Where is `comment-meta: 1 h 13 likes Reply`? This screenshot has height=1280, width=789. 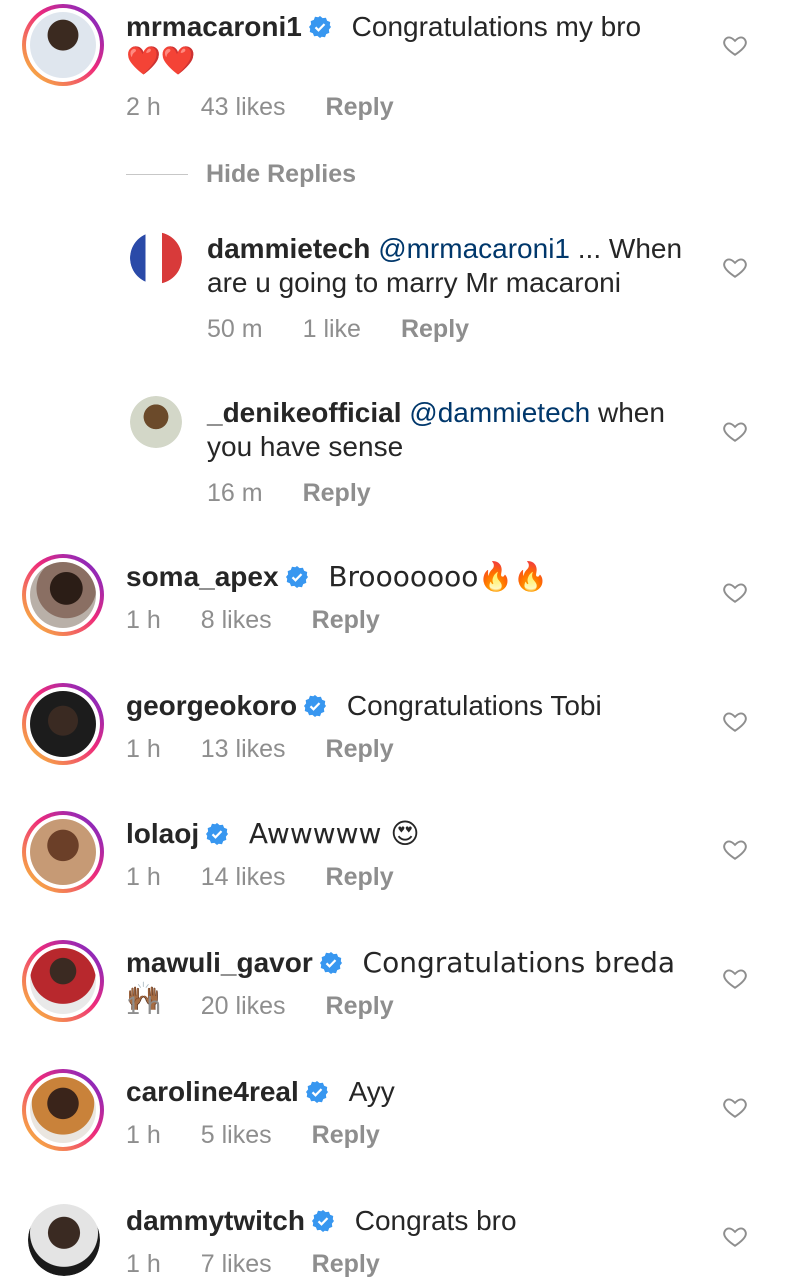
comment-meta: 1 h 13 likes Reply is located at coordinates (260, 749).